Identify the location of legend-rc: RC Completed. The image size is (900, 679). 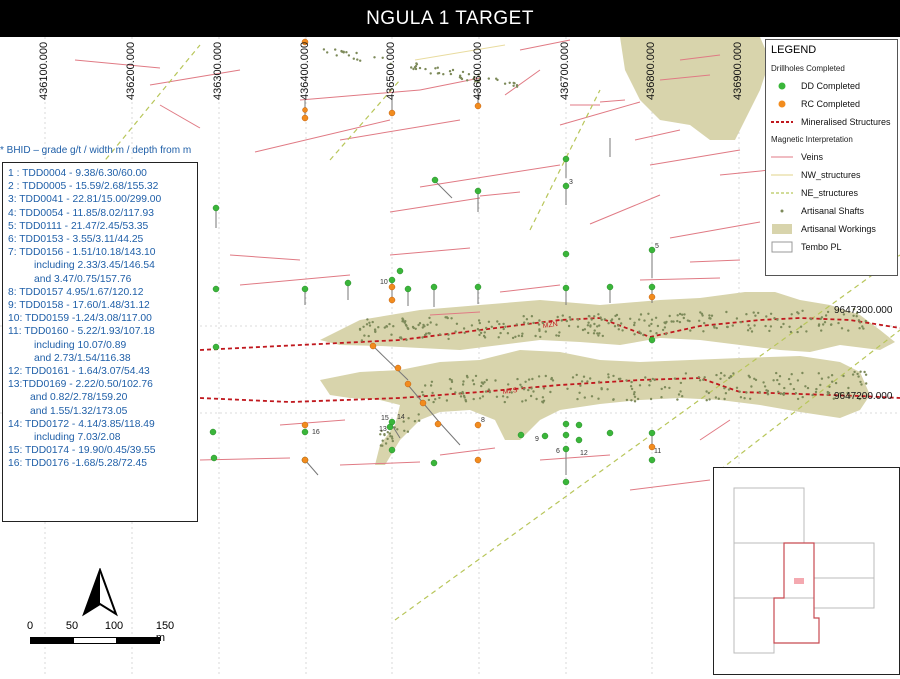
(831, 104).